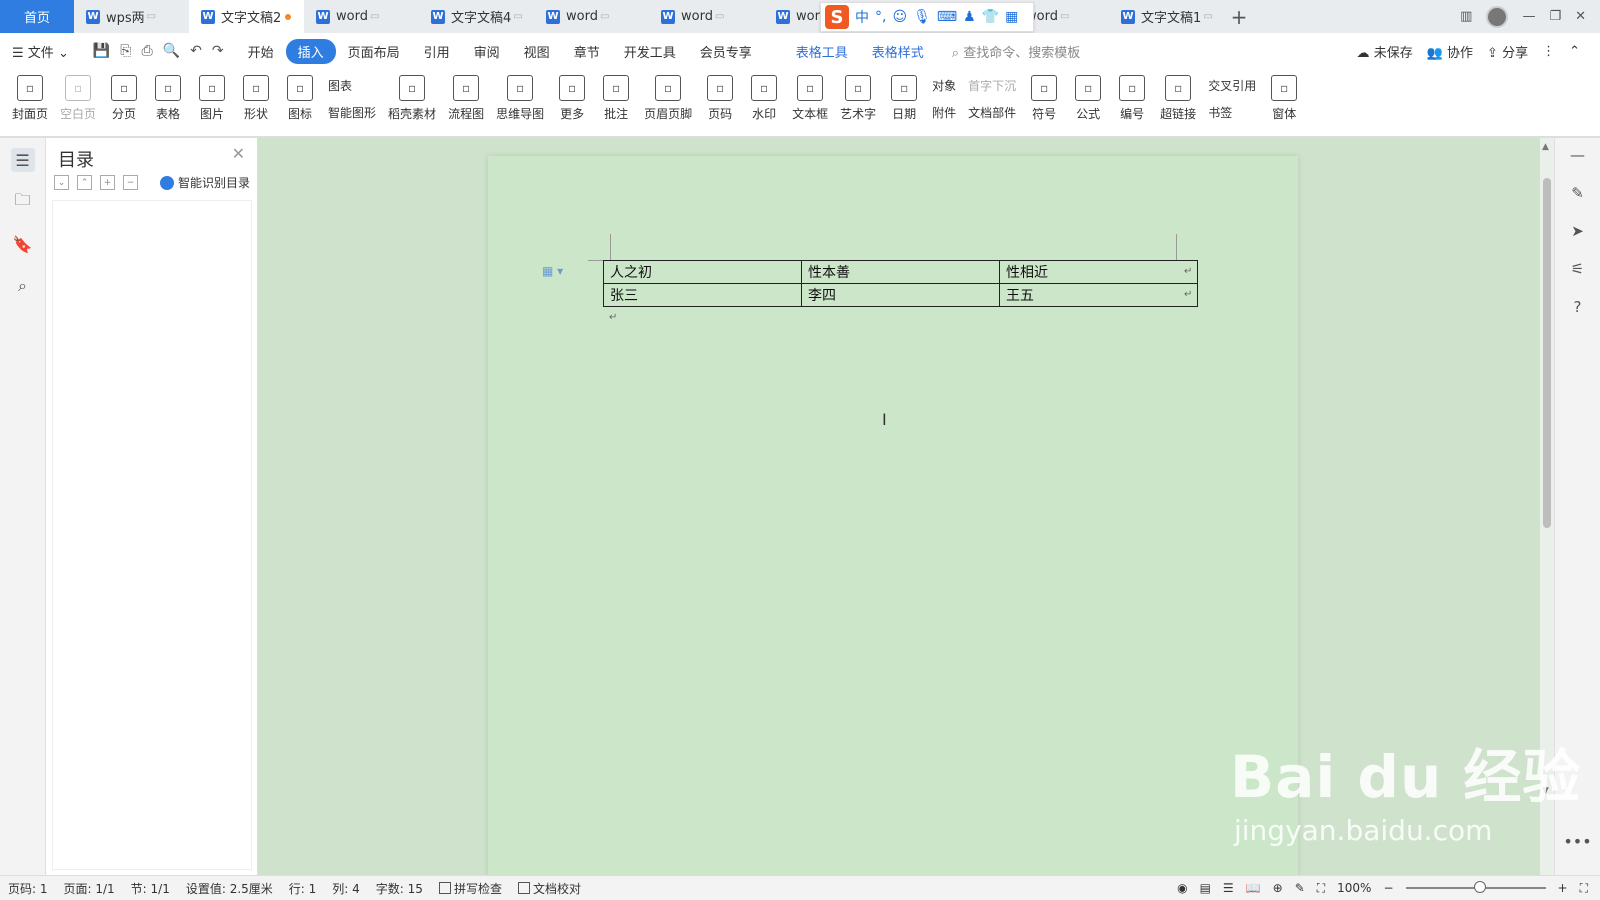 The image size is (1600, 900). I want to click on ribbon-button: ▫ 日期, so click(904, 95).